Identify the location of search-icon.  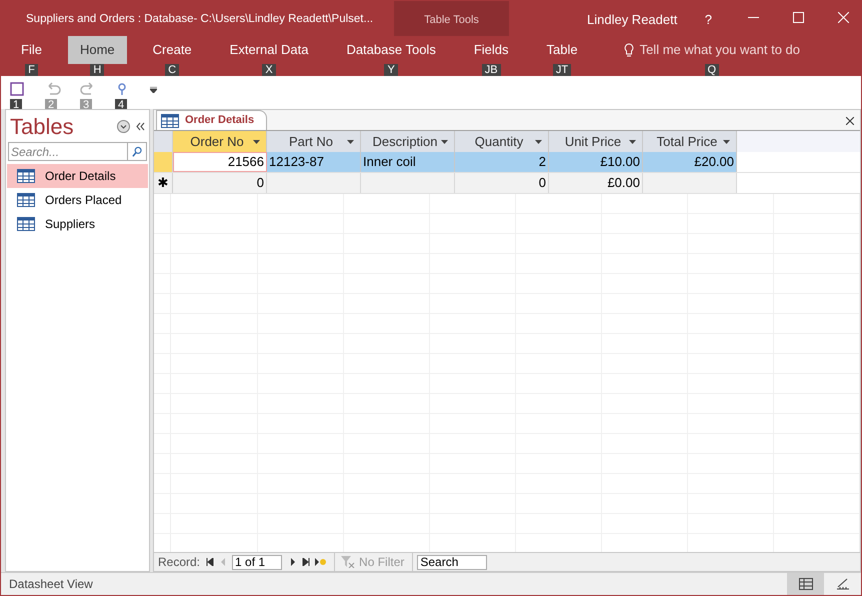
(137, 151).